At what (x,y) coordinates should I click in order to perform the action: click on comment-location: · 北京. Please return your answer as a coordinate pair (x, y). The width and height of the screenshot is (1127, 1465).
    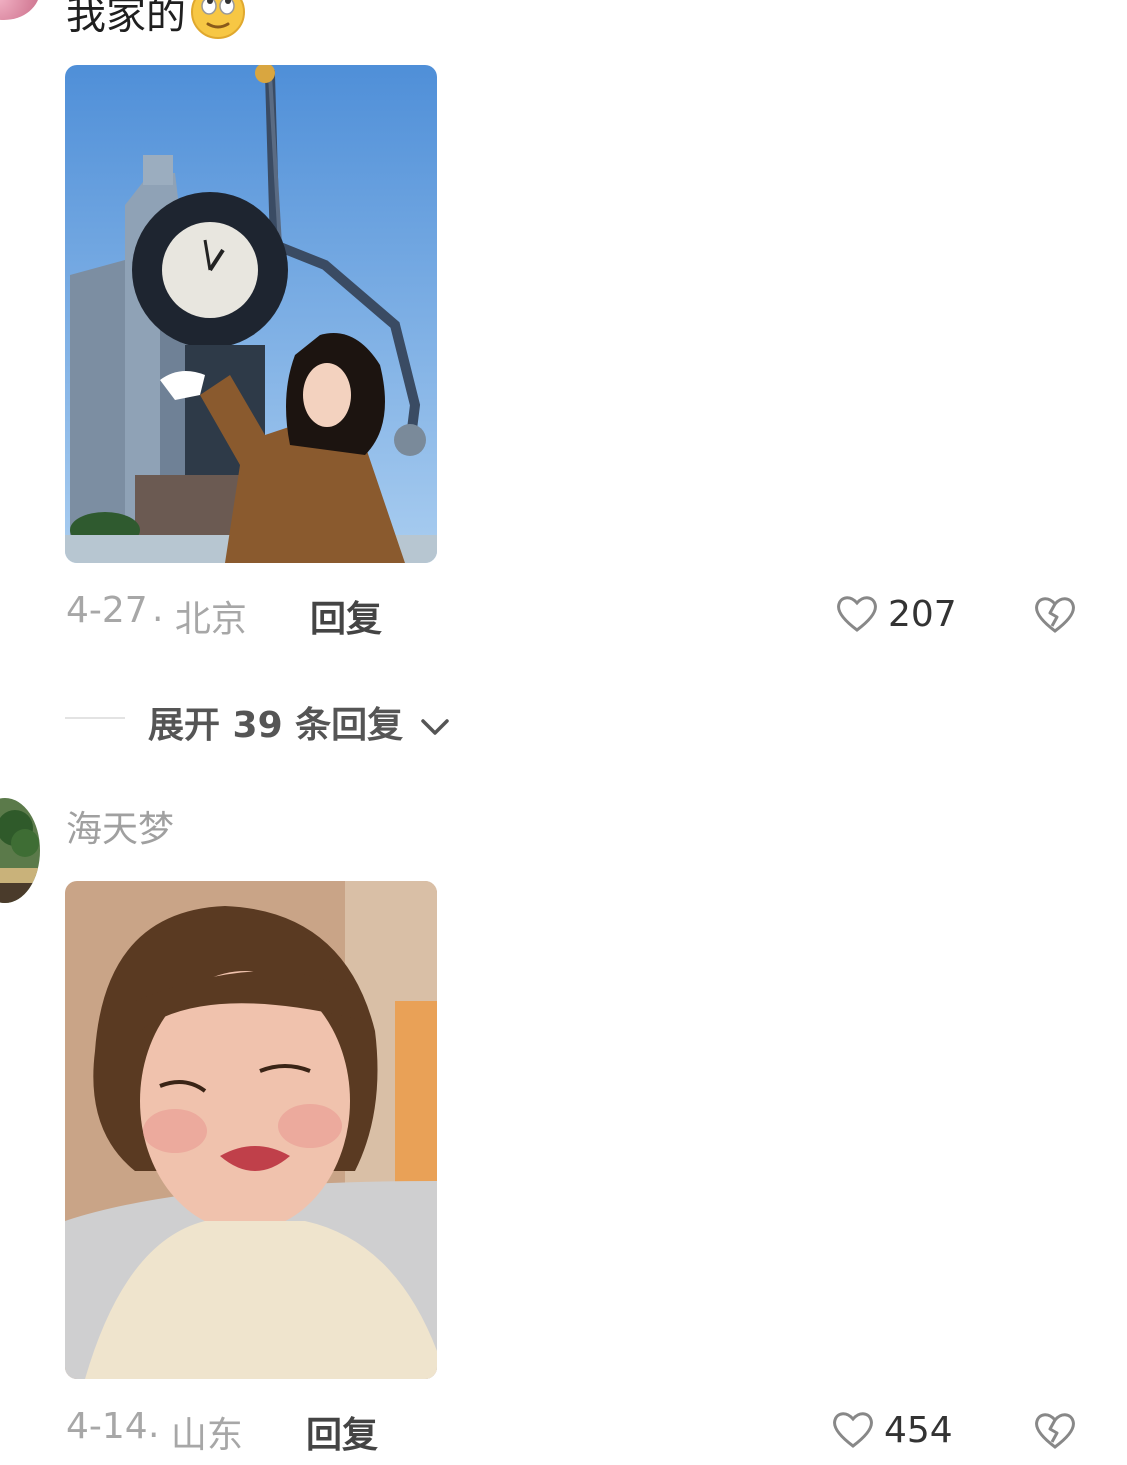
    Looking at the image, I should click on (199, 619).